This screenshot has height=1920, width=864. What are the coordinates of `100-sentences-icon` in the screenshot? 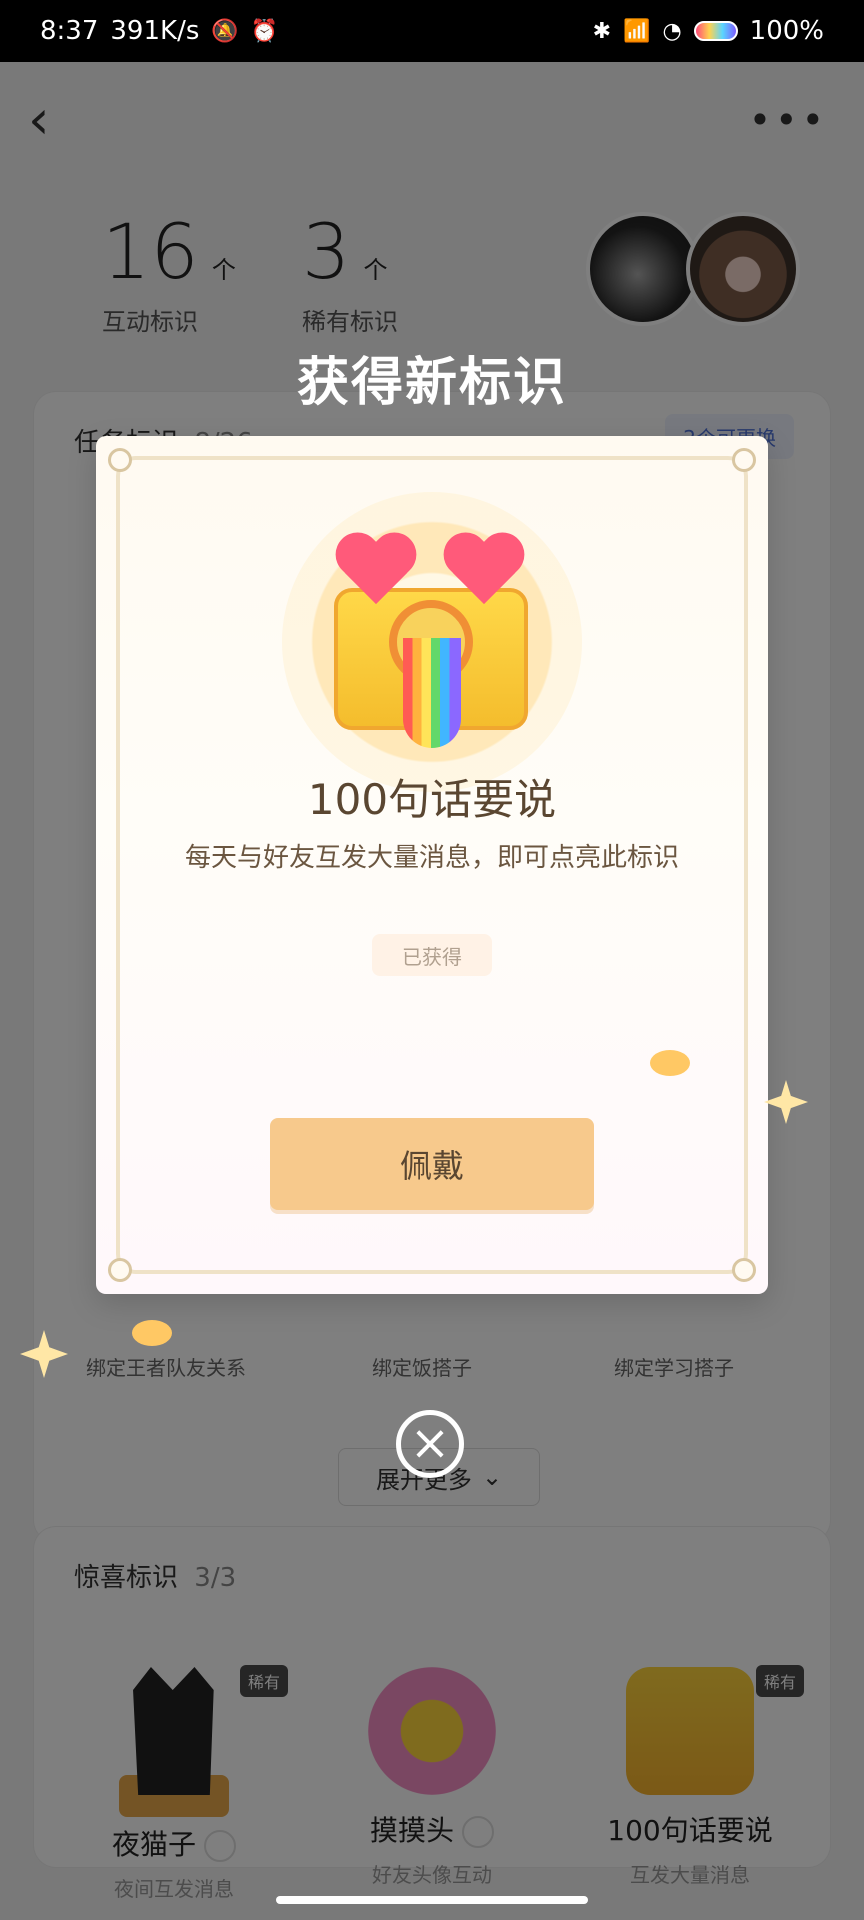 It's located at (430, 641).